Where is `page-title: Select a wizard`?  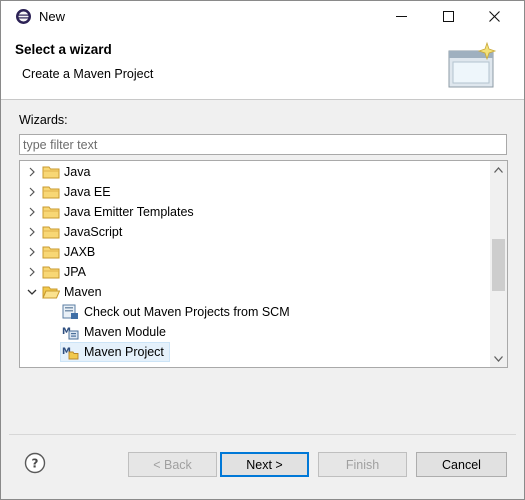
page-title: Select a wizard is located at coordinates (63, 49).